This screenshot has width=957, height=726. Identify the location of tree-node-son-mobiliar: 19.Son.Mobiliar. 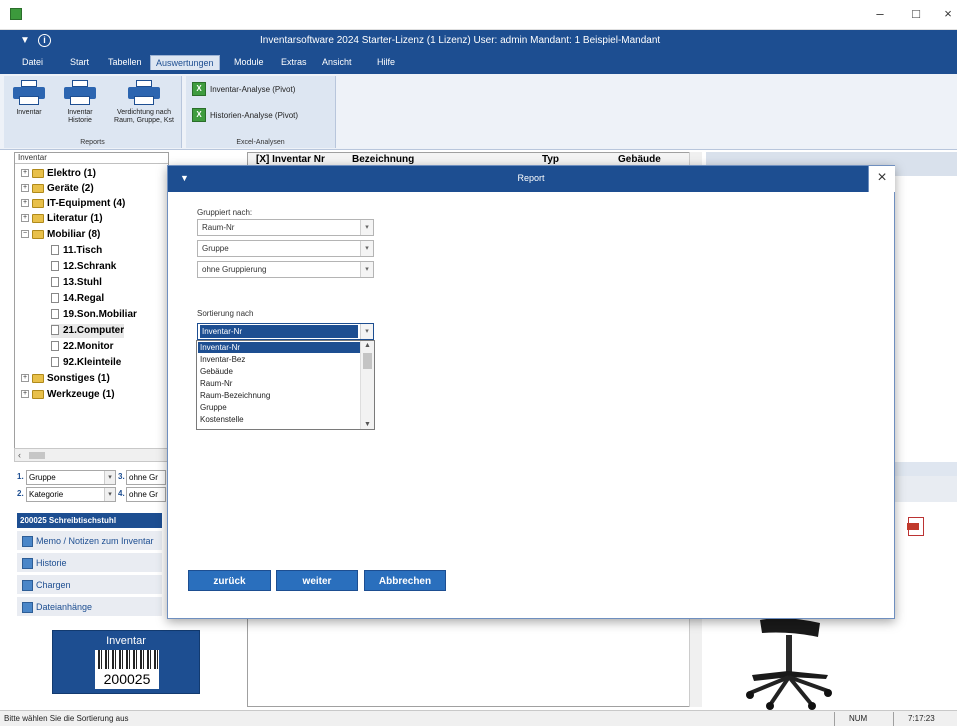
(94, 315).